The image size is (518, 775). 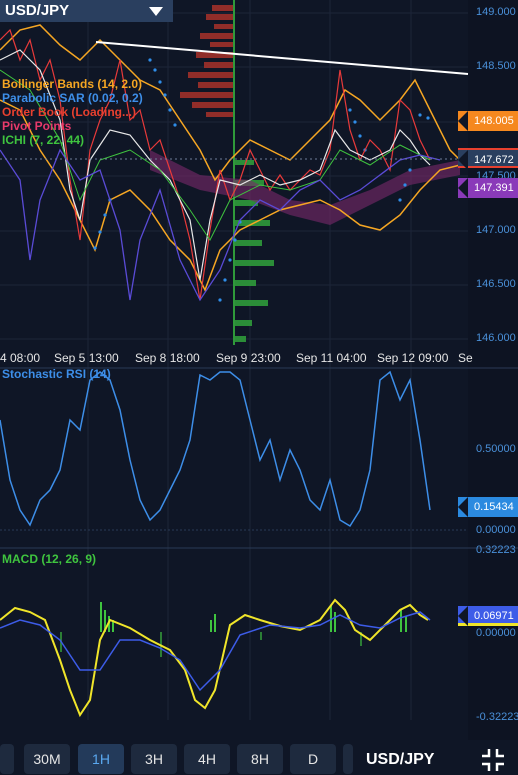 What do you see at coordinates (86, 11) in the screenshot?
I see `symbol-selector: USD/JPY` at bounding box center [86, 11].